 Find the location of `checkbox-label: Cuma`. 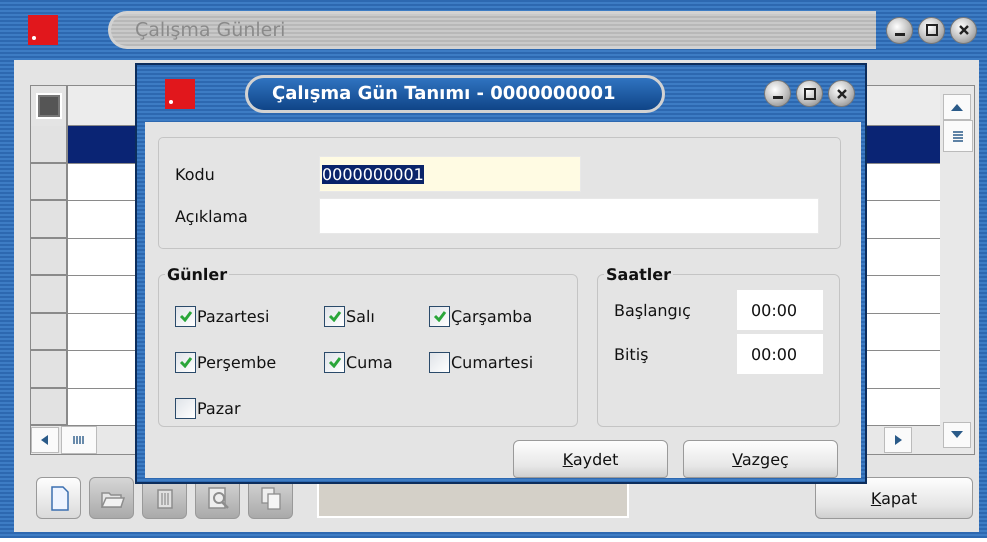

checkbox-label: Cuma is located at coordinates (369, 362).